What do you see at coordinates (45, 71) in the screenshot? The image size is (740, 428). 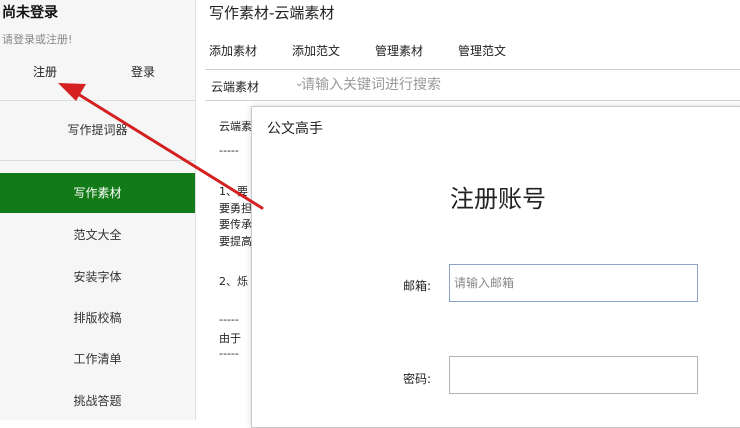 I see `register-button: 注册` at bounding box center [45, 71].